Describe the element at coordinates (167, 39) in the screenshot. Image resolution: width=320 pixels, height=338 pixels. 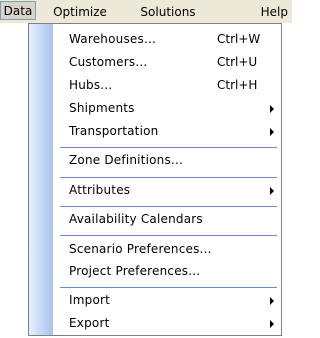
I see `menu-item-warehouses: Warehouses... Ctrl+W` at that location.